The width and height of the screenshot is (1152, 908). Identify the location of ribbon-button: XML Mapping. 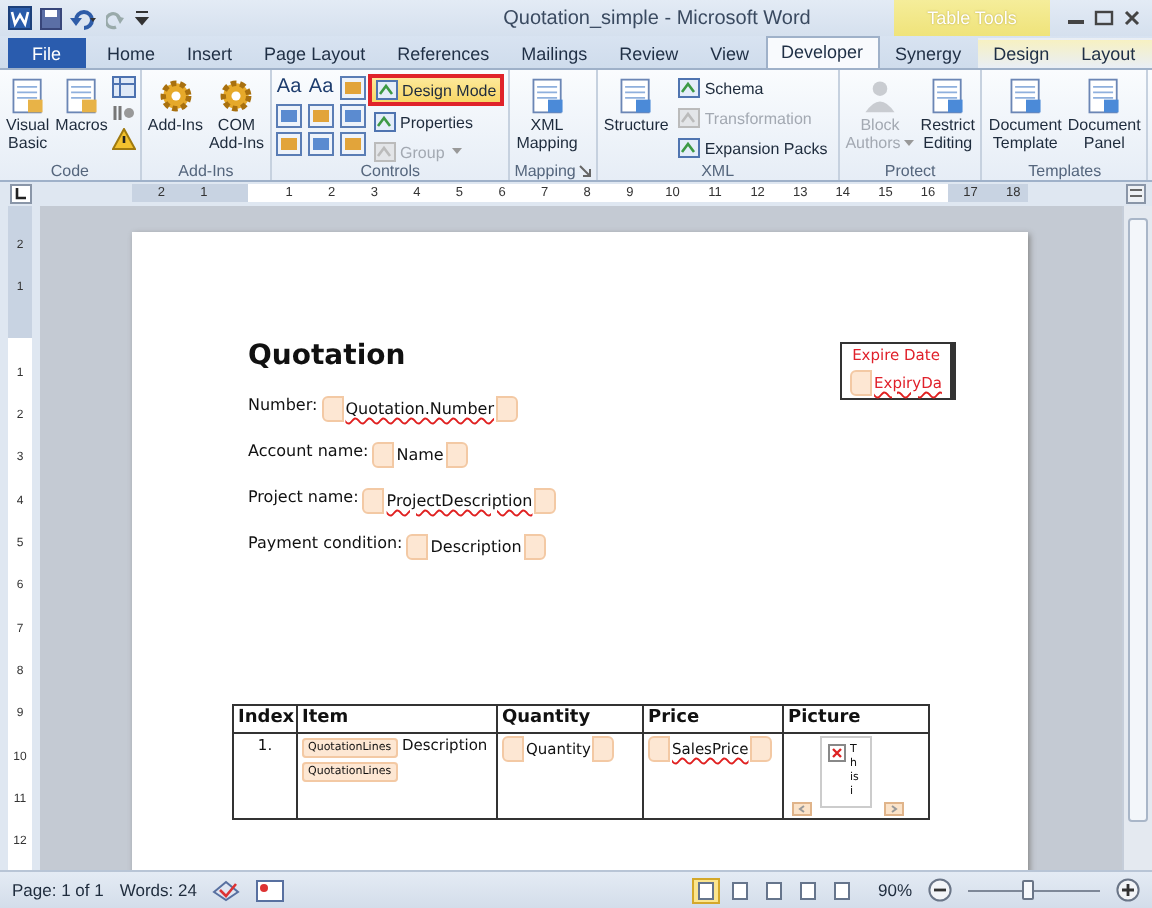
(547, 114).